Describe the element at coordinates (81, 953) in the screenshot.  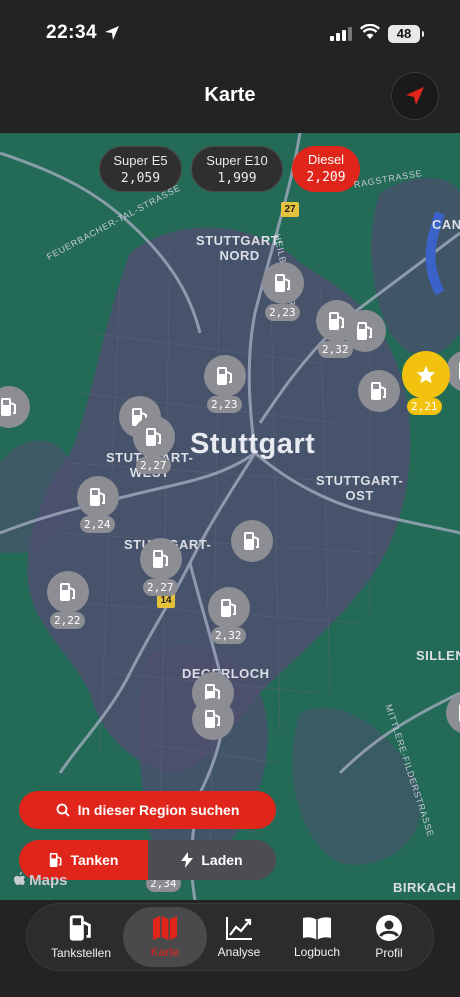
I see `tab-label: Tankstellen` at that location.